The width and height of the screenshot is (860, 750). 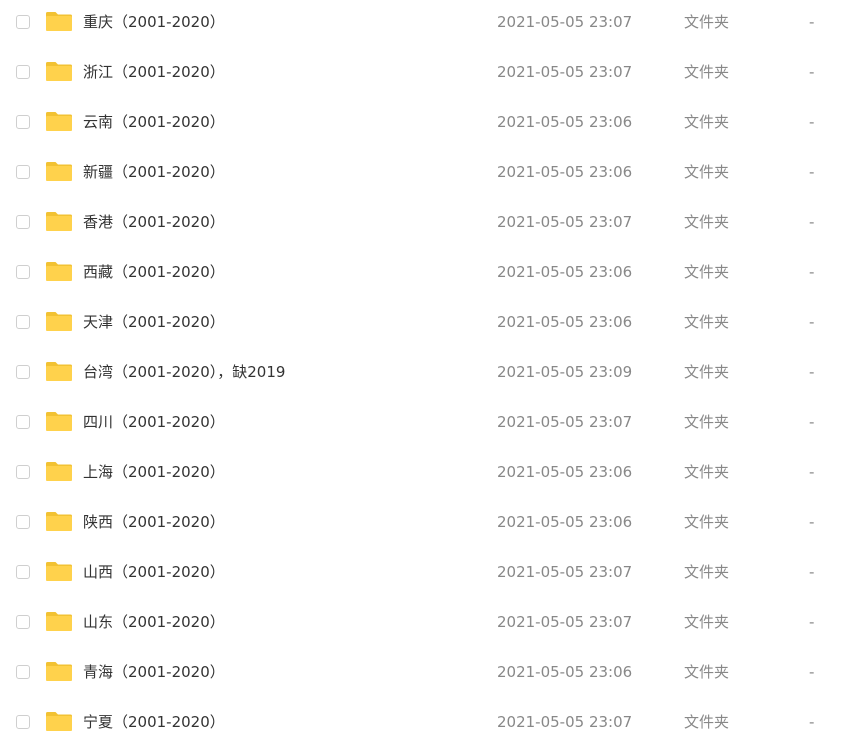 What do you see at coordinates (154, 72) in the screenshot?
I see `file-name: 浙江（2001-2020）` at bounding box center [154, 72].